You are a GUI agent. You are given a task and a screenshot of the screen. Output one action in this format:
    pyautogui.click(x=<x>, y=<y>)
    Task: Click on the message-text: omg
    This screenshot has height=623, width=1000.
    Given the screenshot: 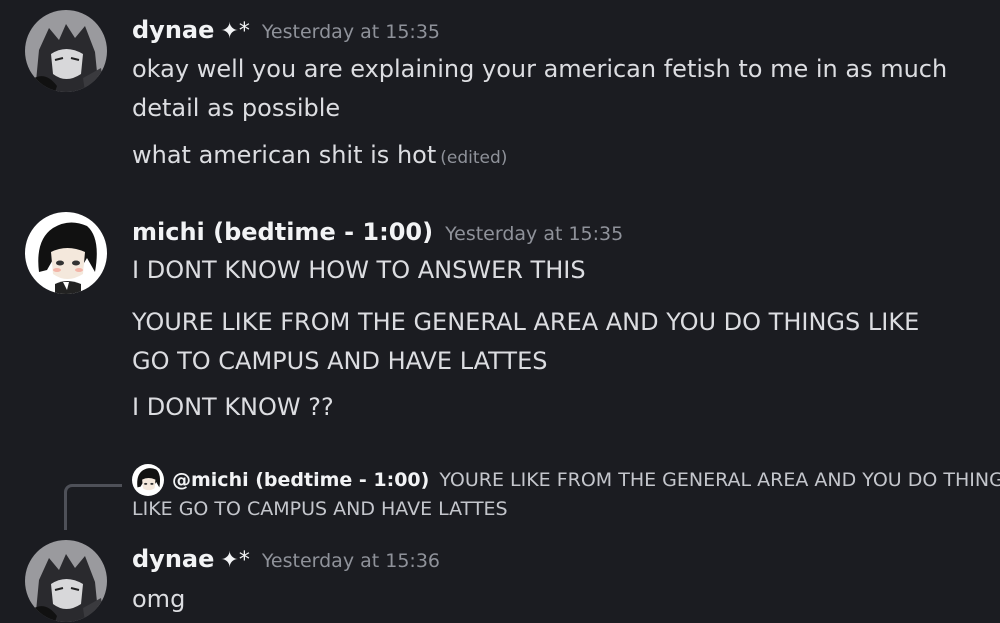 What is the action you would take?
    pyautogui.click(x=159, y=599)
    